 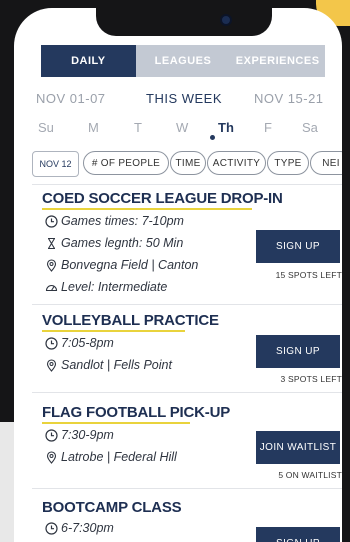 I want to click on event-title: COED SOCCER LEAGUE DROP-IN, so click(x=162, y=198).